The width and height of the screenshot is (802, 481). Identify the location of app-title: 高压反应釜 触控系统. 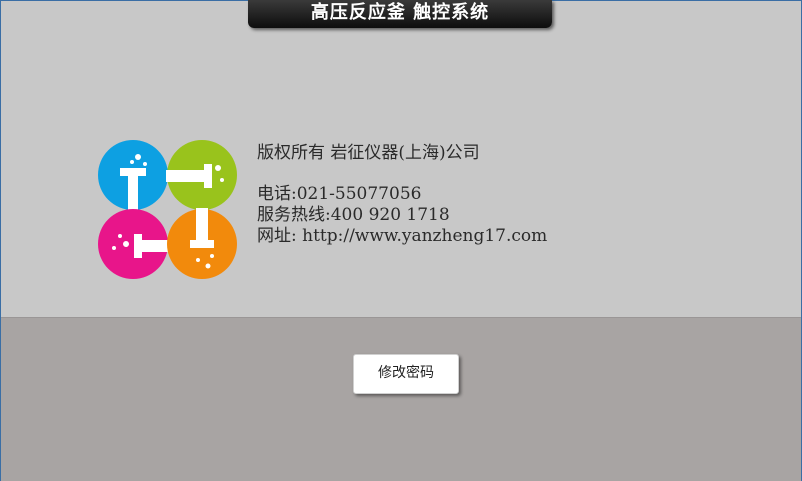
(400, 14).